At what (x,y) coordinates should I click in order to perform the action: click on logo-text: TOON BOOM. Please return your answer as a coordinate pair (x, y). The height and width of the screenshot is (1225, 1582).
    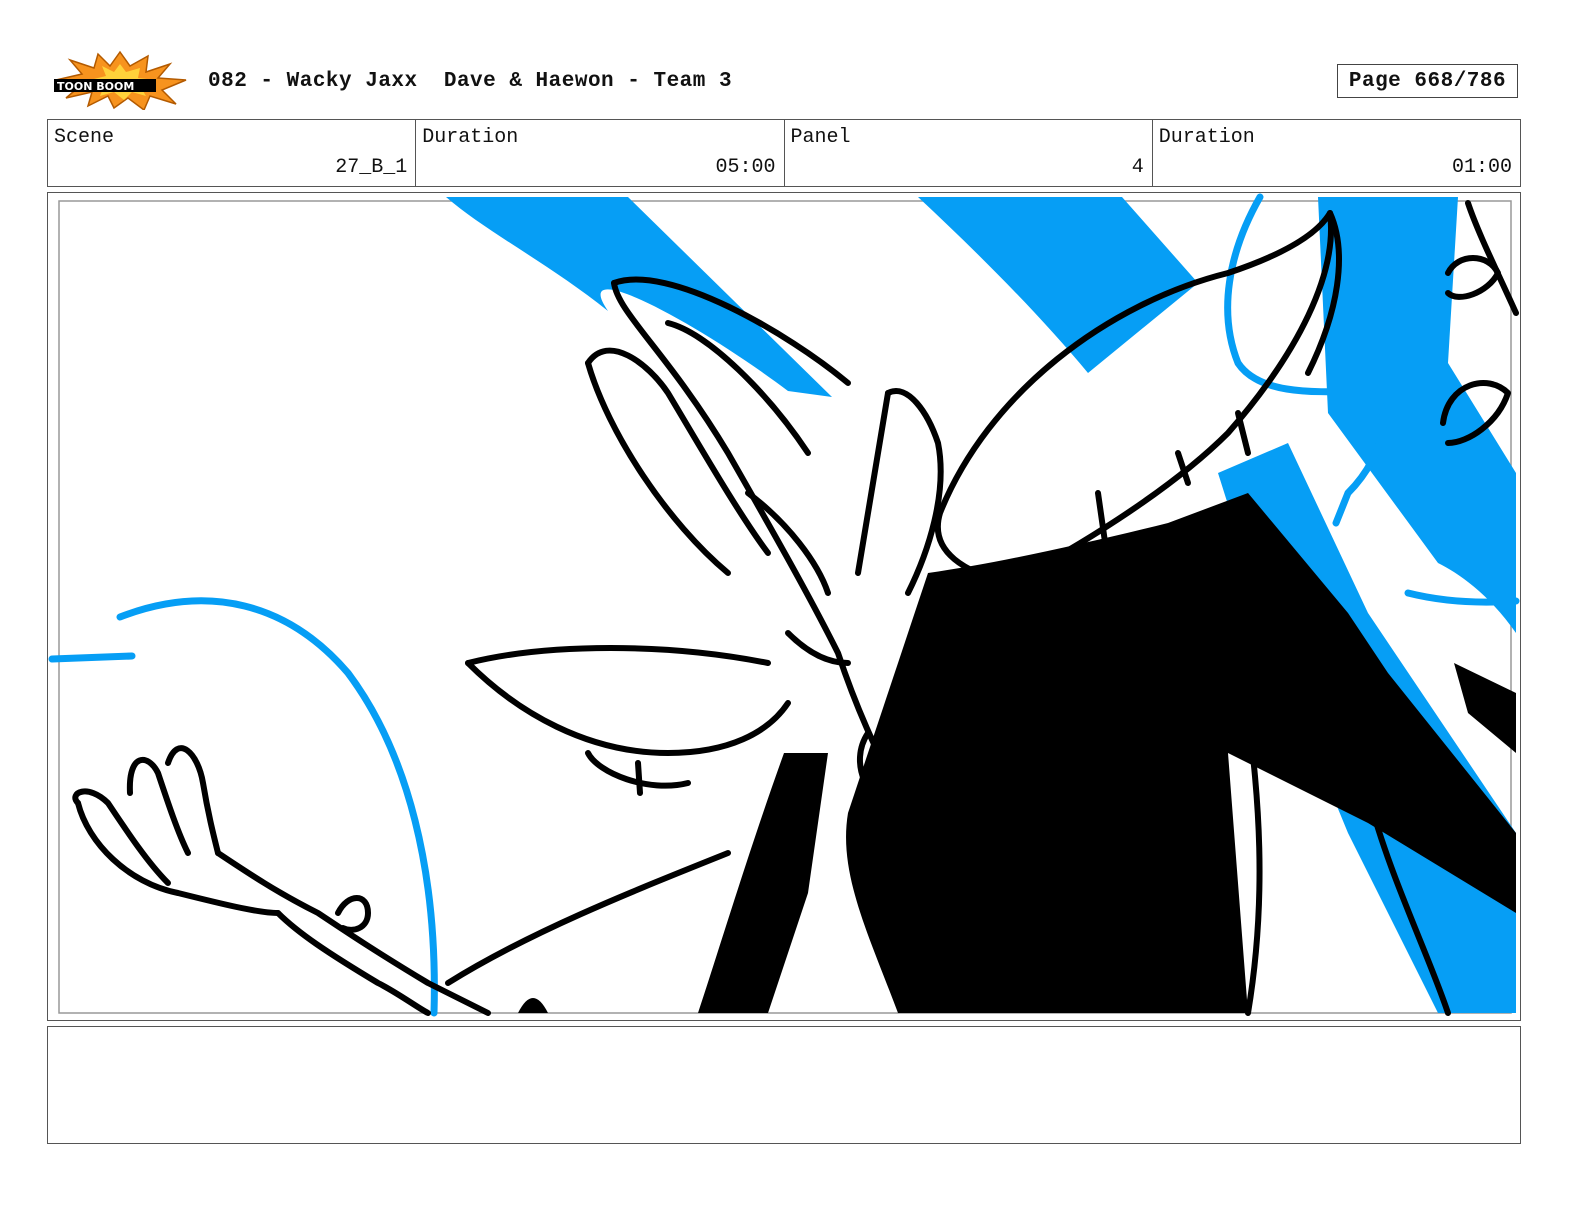
    Looking at the image, I should click on (95, 86).